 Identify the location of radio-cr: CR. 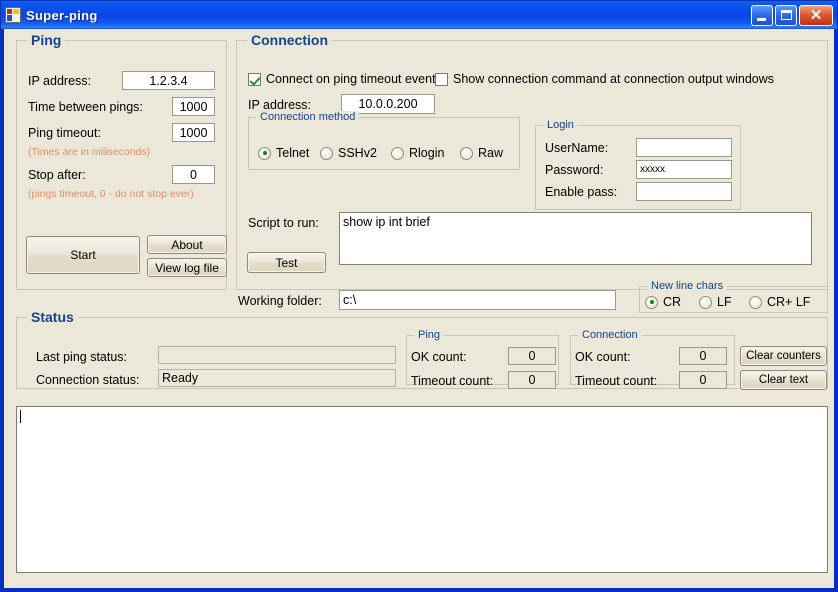
(663, 302).